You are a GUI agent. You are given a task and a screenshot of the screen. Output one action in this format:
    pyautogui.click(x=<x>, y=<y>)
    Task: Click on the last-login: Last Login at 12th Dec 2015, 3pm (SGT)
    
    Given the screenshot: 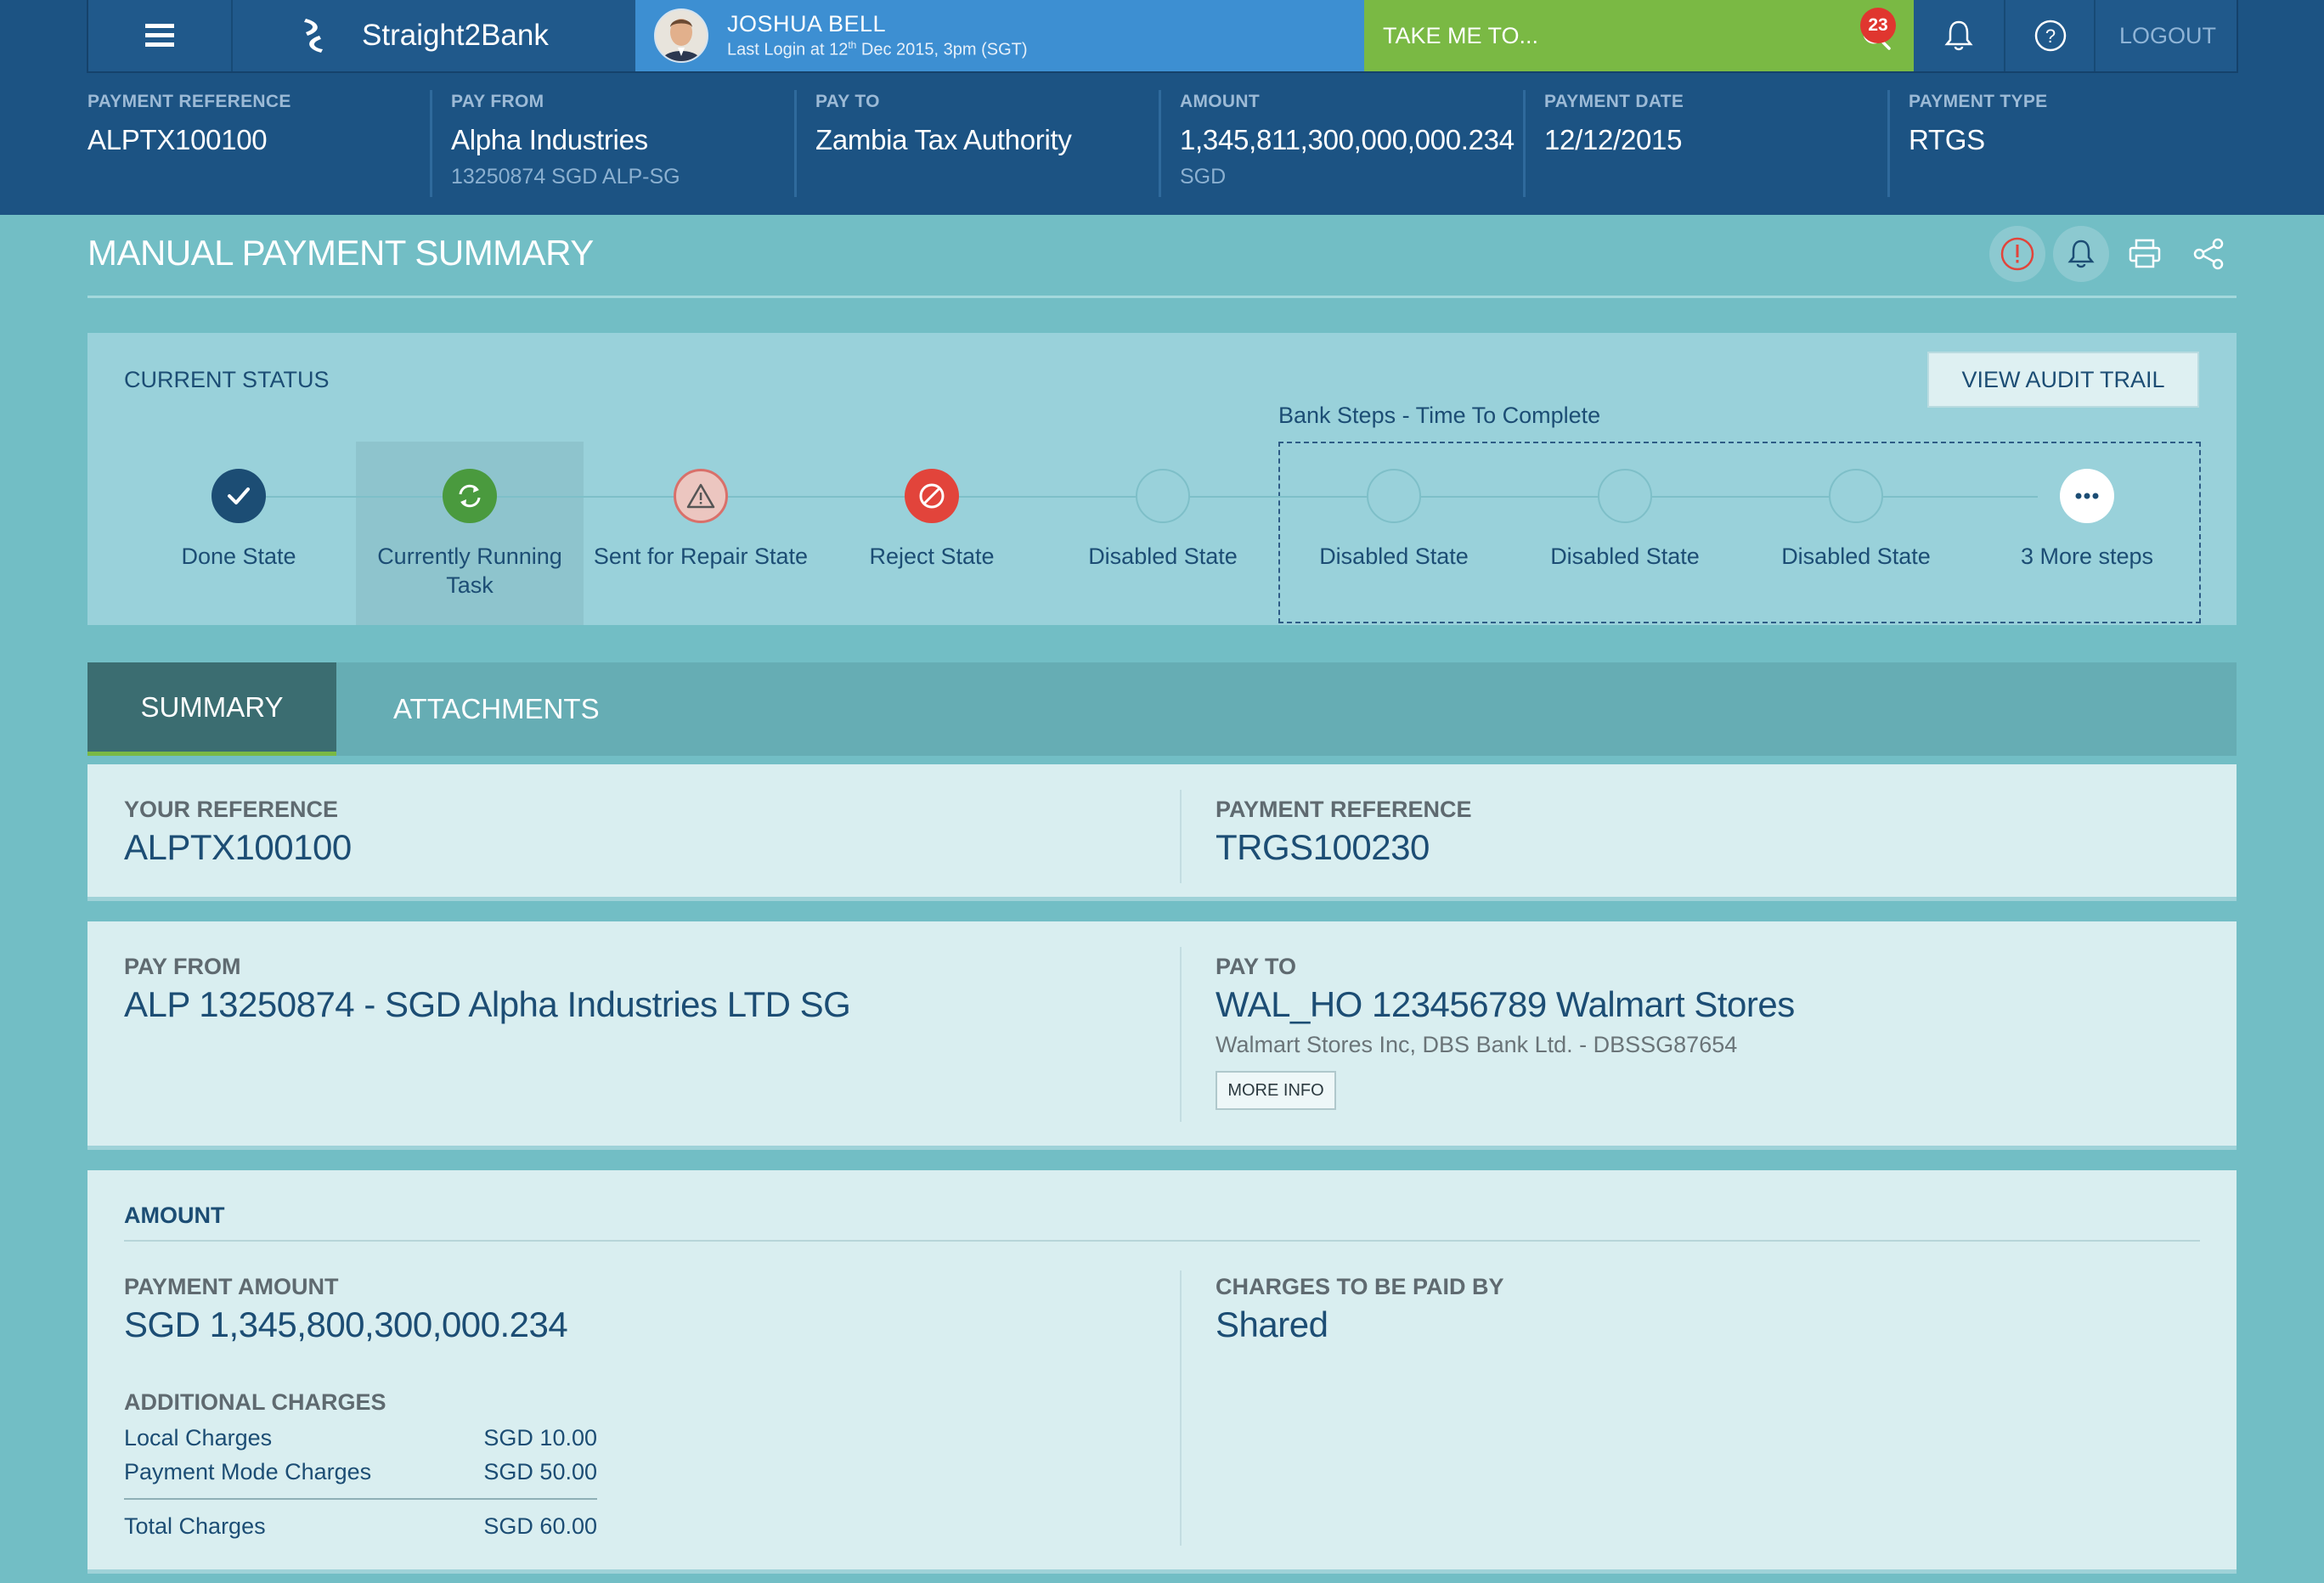 What is the action you would take?
    pyautogui.click(x=877, y=49)
    